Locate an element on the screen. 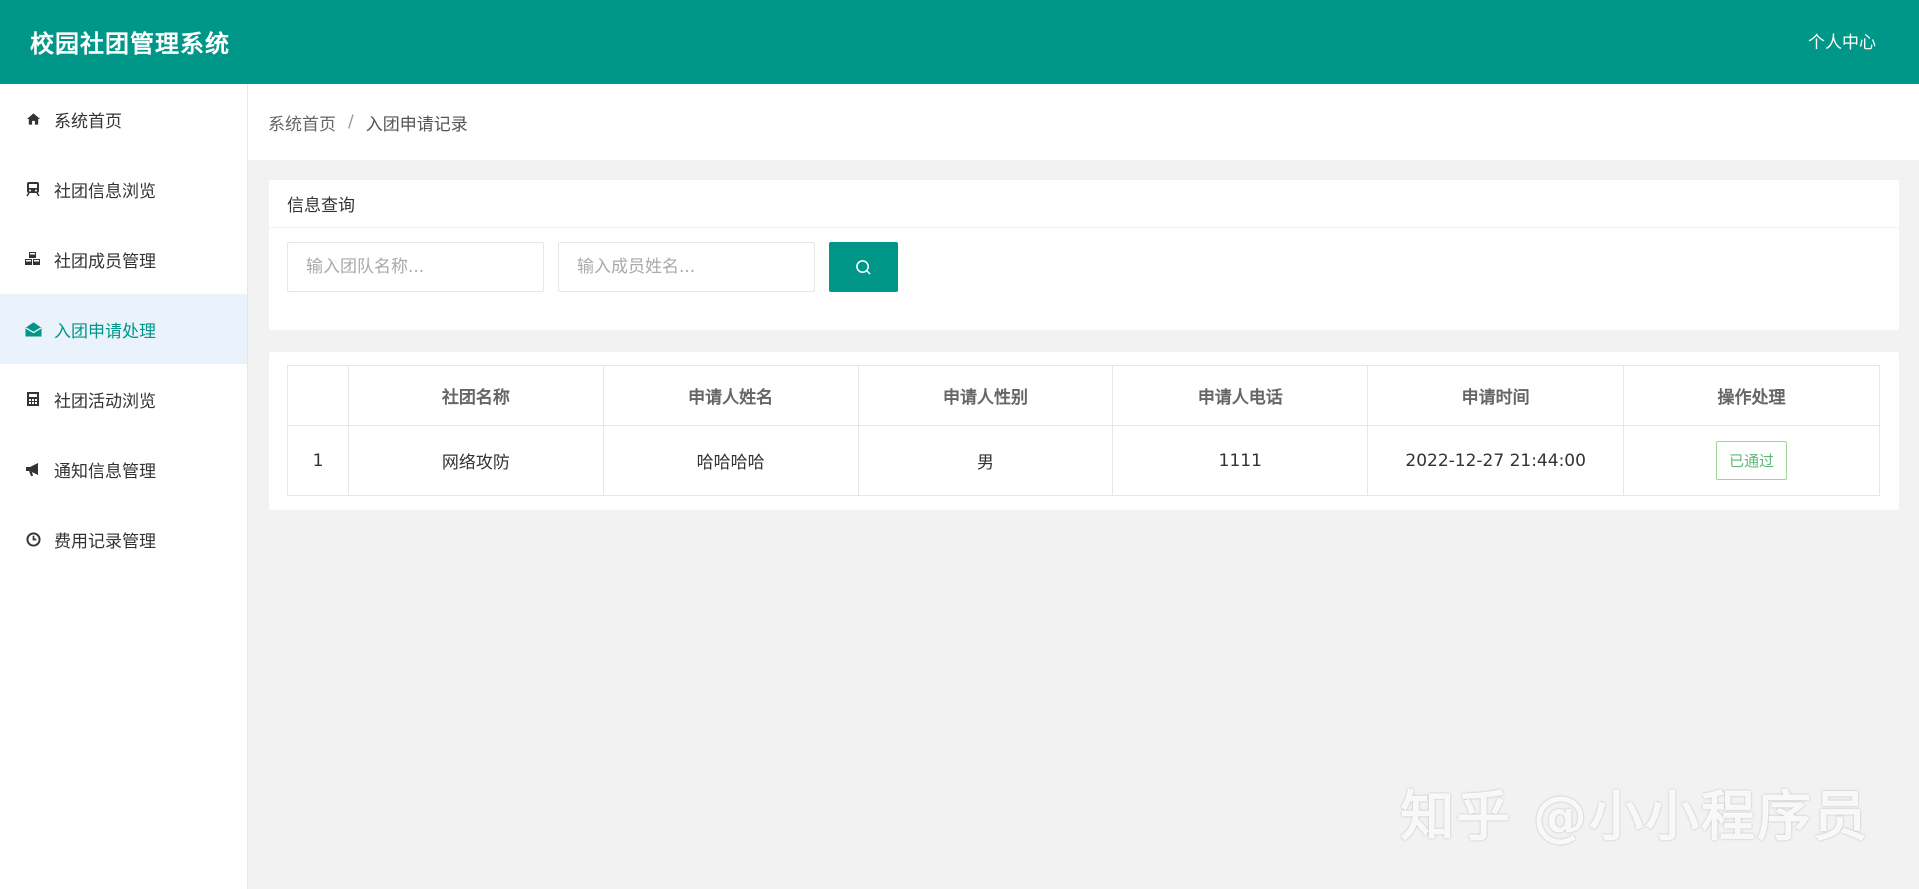 This screenshot has height=889, width=1919. search-icon is located at coordinates (863, 267).